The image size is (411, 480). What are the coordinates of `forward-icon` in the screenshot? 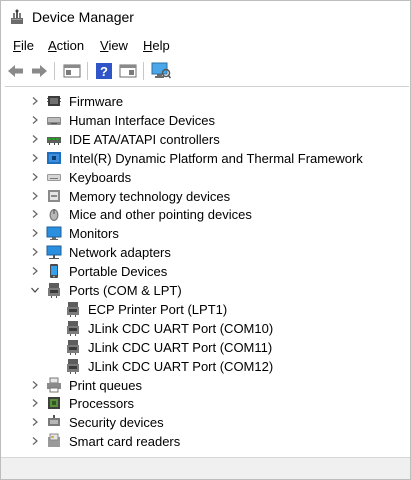 It's located at (39, 71).